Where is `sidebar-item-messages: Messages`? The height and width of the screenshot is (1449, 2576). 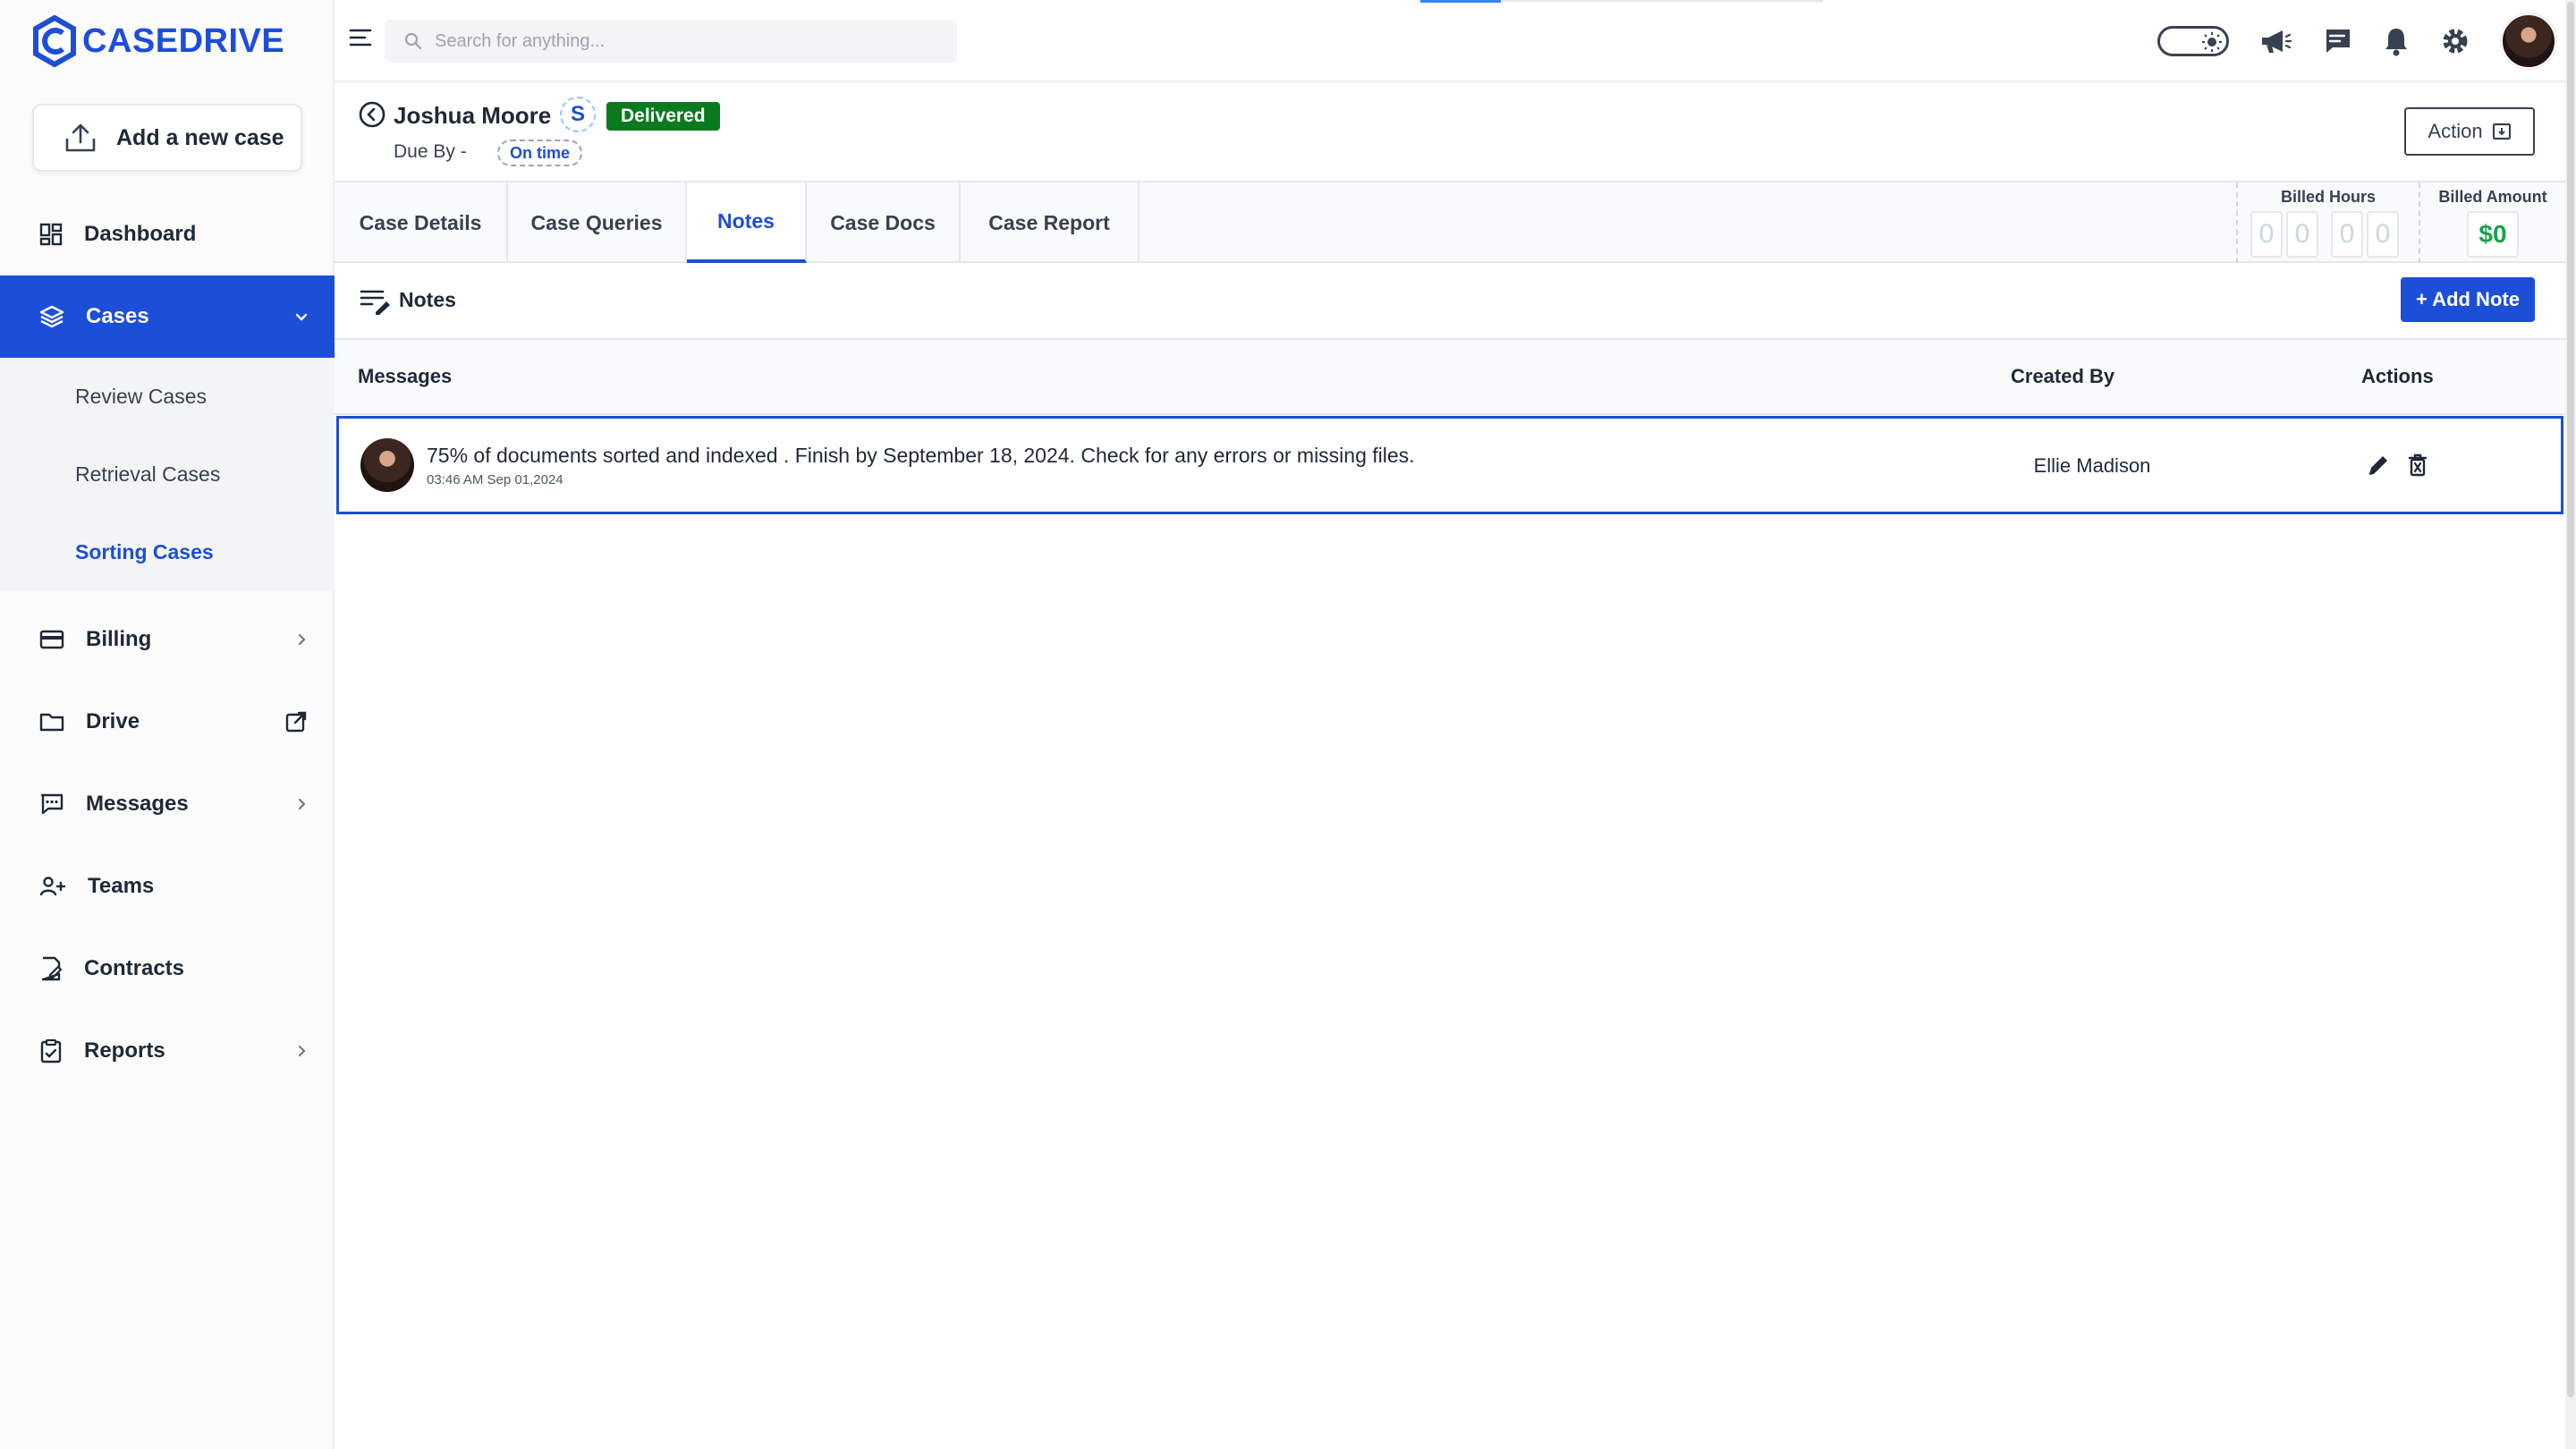
sidebar-item-messages: Messages is located at coordinates (167, 804).